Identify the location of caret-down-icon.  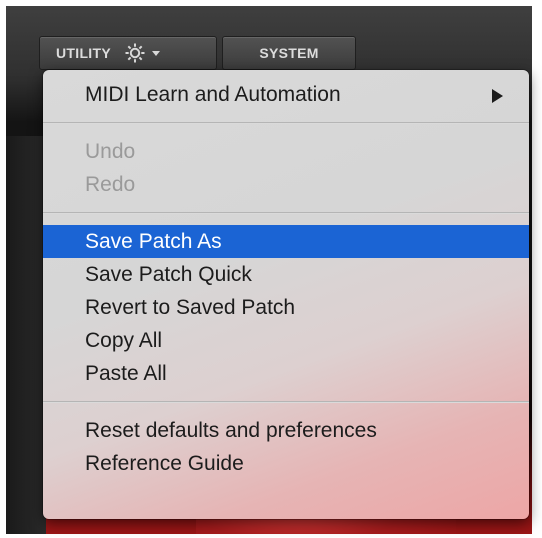
(155, 53).